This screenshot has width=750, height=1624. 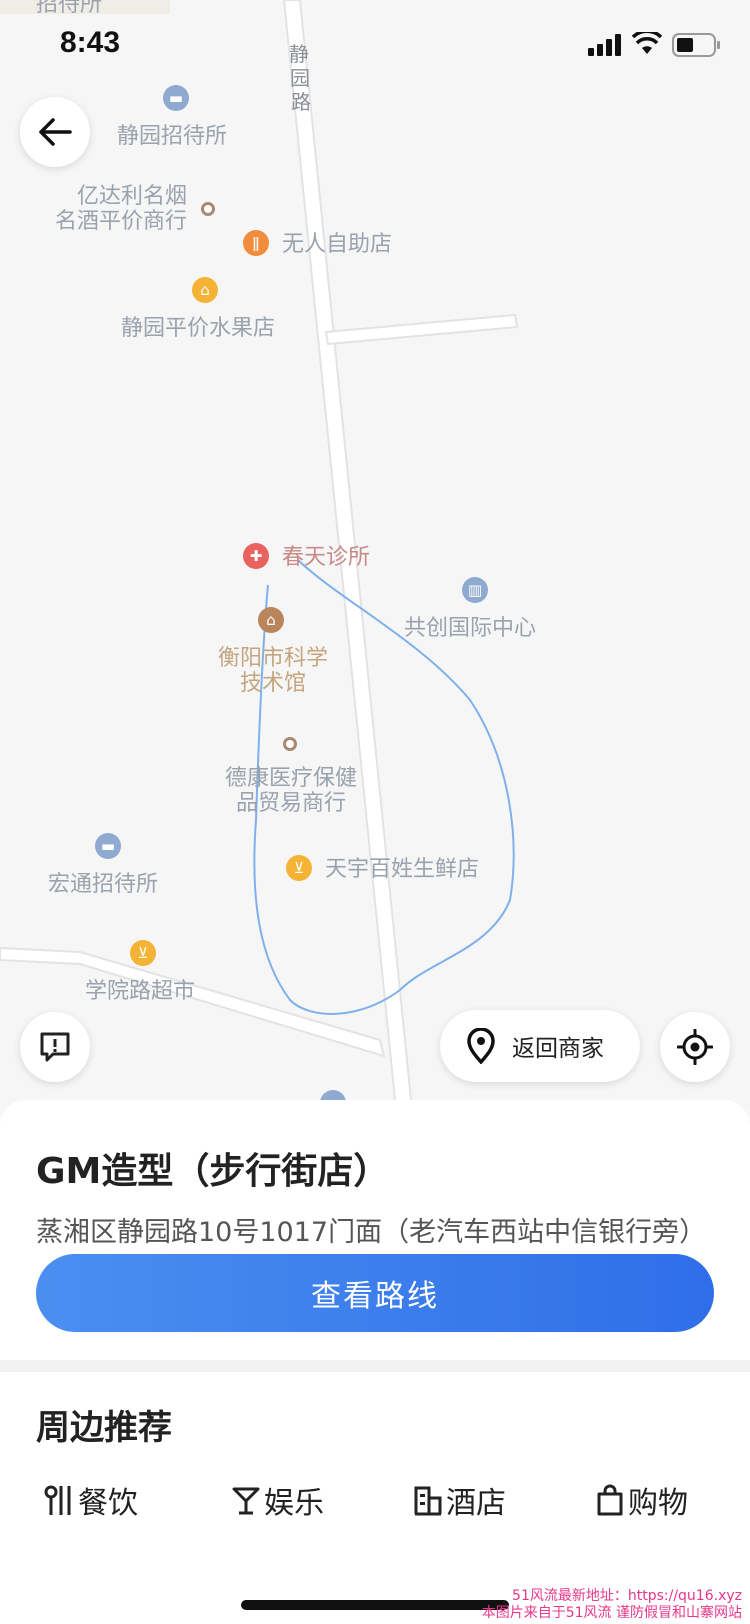 I want to click on category-label: 酒店, so click(x=476, y=1503).